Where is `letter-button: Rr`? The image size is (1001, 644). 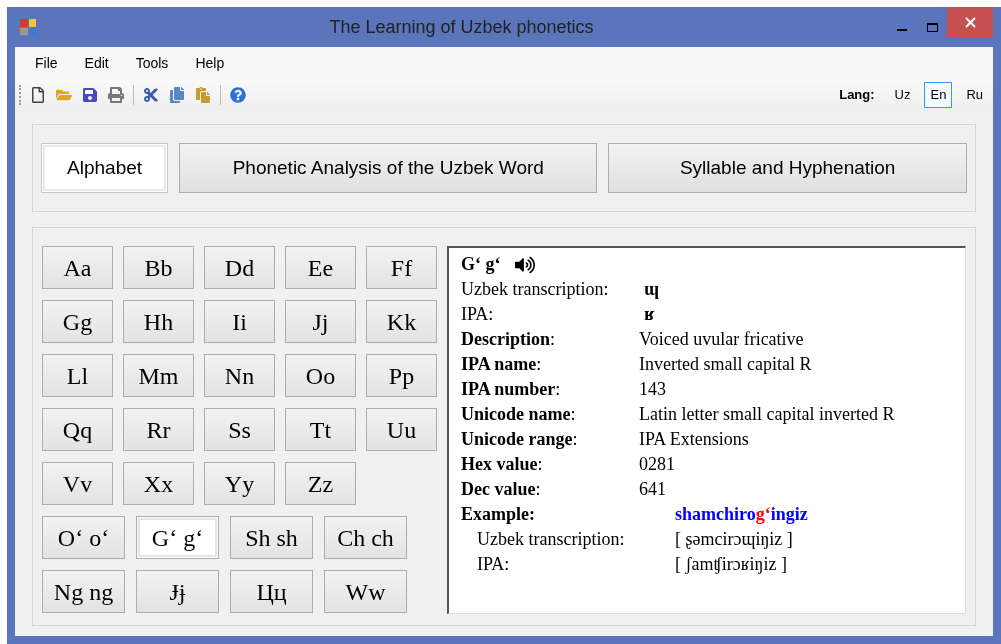
letter-button: Rr is located at coordinates (158, 429).